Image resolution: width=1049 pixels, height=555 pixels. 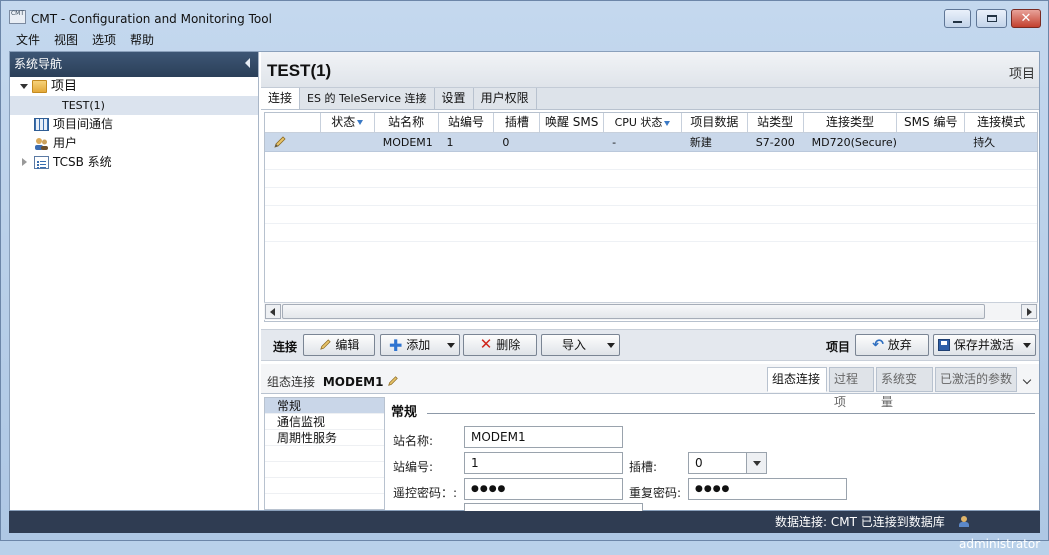 I want to click on form-section-title: 常规, so click(x=404, y=412).